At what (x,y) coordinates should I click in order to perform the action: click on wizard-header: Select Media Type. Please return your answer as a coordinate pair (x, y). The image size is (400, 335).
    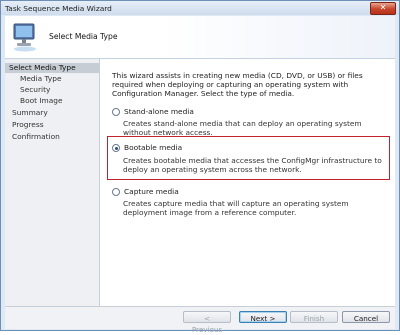
    Looking at the image, I should click on (200, 37).